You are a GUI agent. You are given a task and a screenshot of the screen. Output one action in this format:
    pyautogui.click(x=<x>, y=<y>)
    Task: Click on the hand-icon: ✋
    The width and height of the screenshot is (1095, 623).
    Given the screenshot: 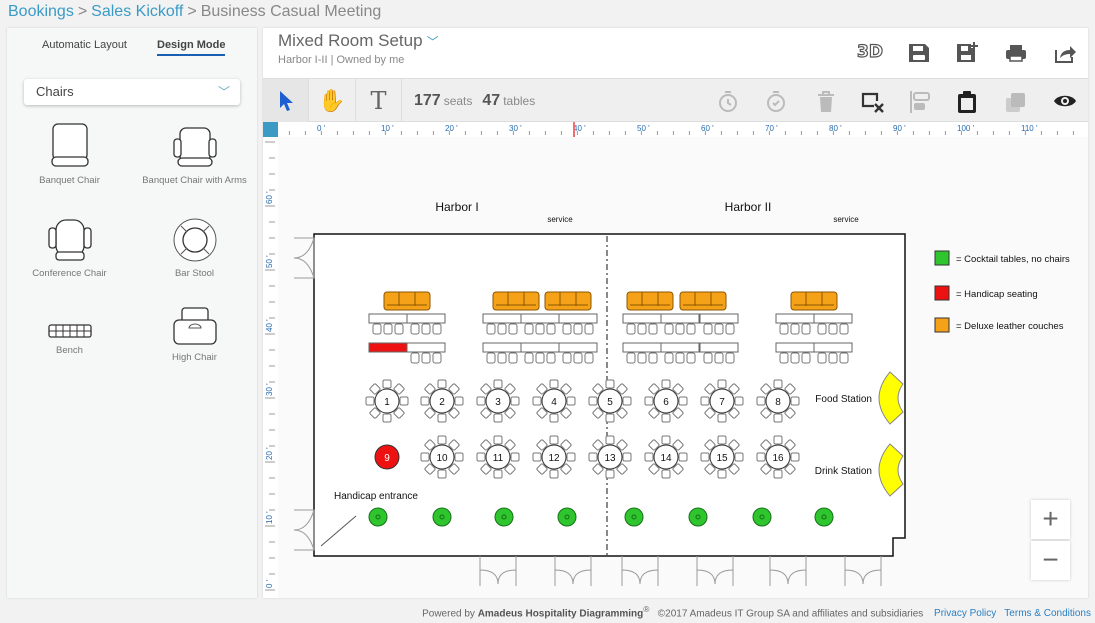 What is the action you would take?
    pyautogui.click(x=332, y=100)
    